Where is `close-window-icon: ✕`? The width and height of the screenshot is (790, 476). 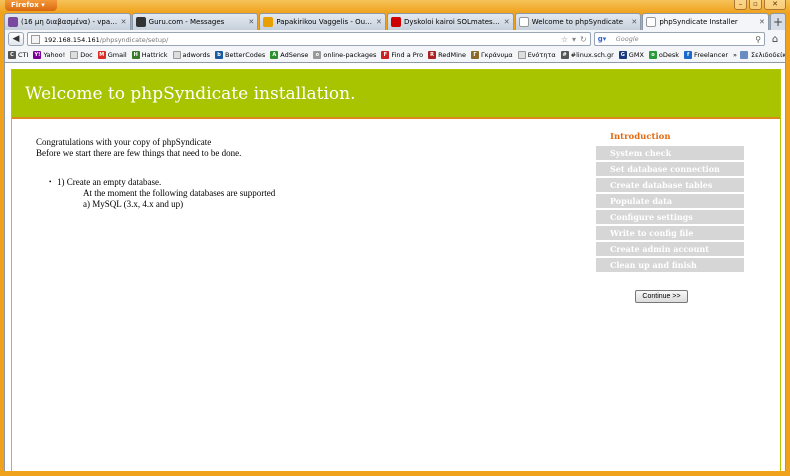 close-window-icon: ✕ is located at coordinates (775, 5).